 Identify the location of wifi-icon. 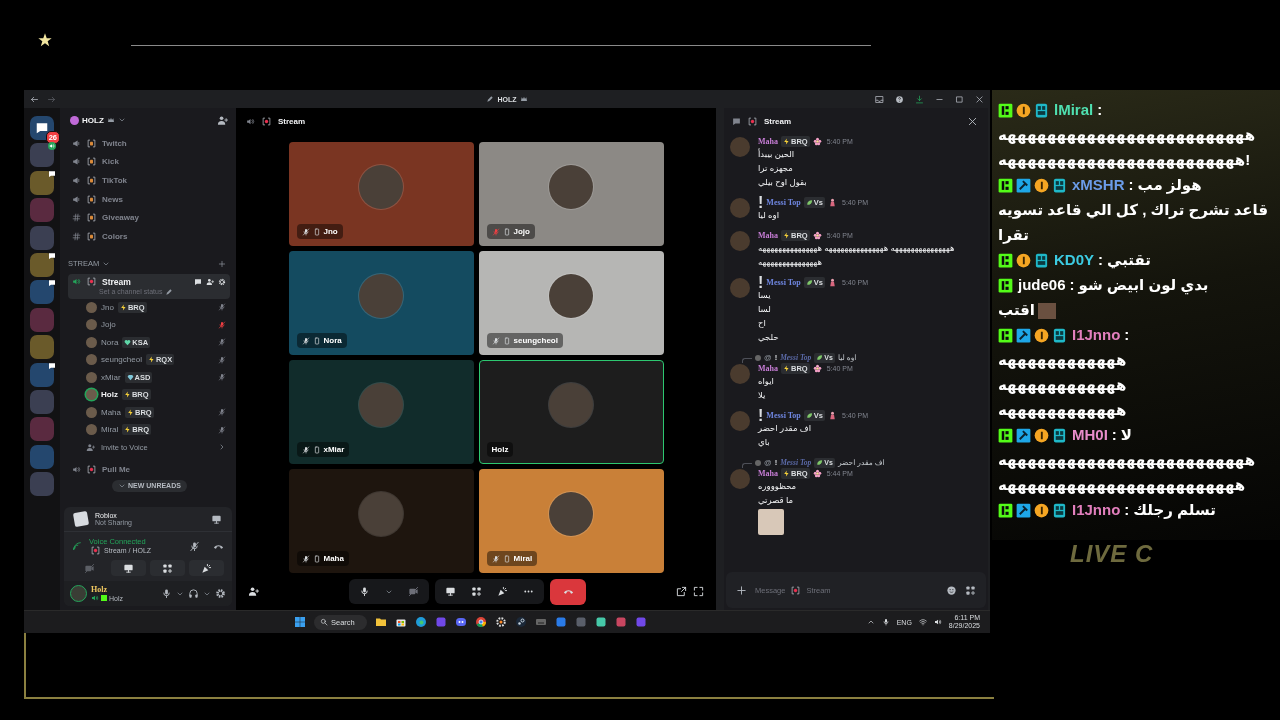
(922, 622).